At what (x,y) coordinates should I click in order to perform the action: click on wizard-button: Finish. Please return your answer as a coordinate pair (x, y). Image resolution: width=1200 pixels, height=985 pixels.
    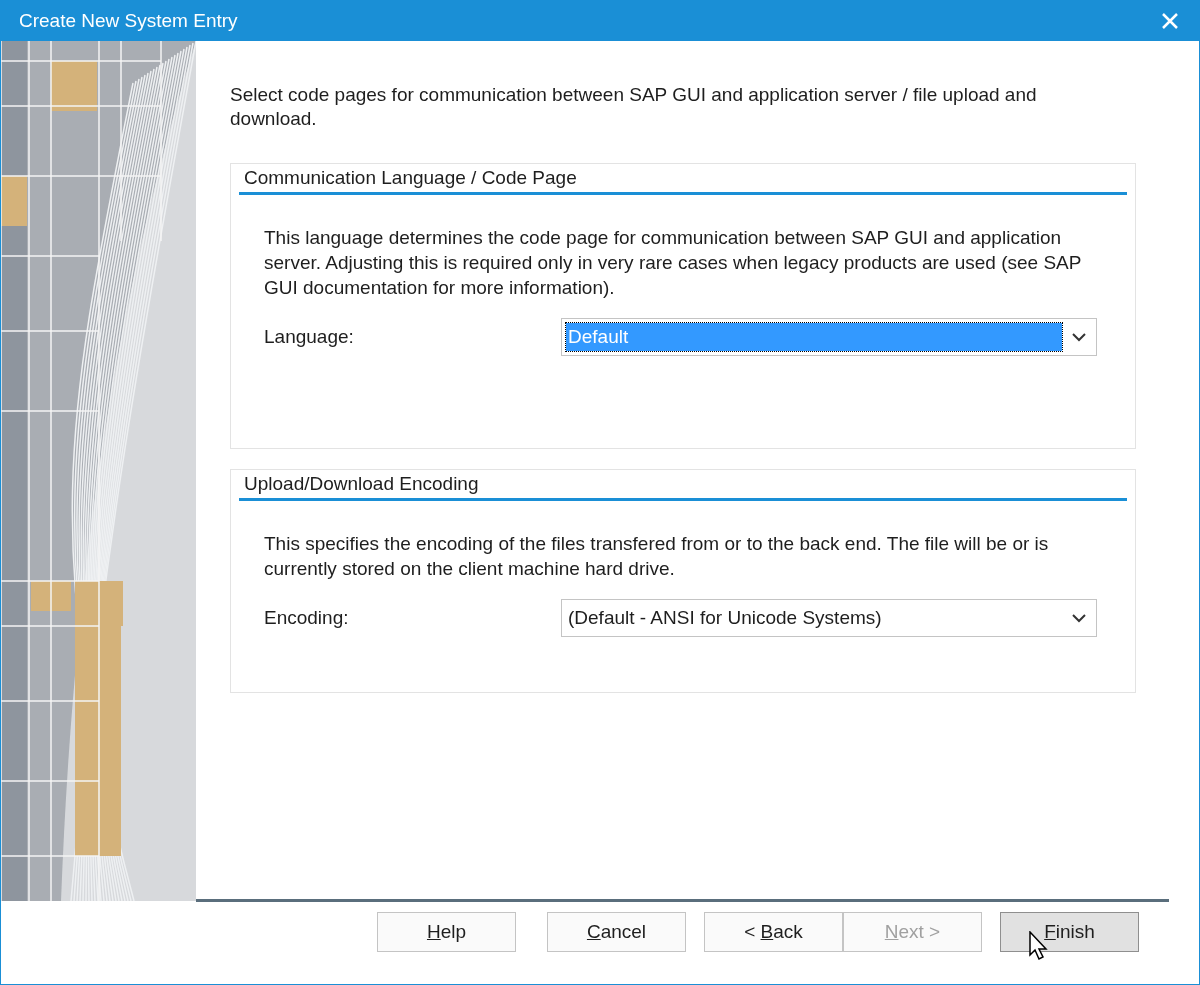
    Looking at the image, I should click on (1069, 932).